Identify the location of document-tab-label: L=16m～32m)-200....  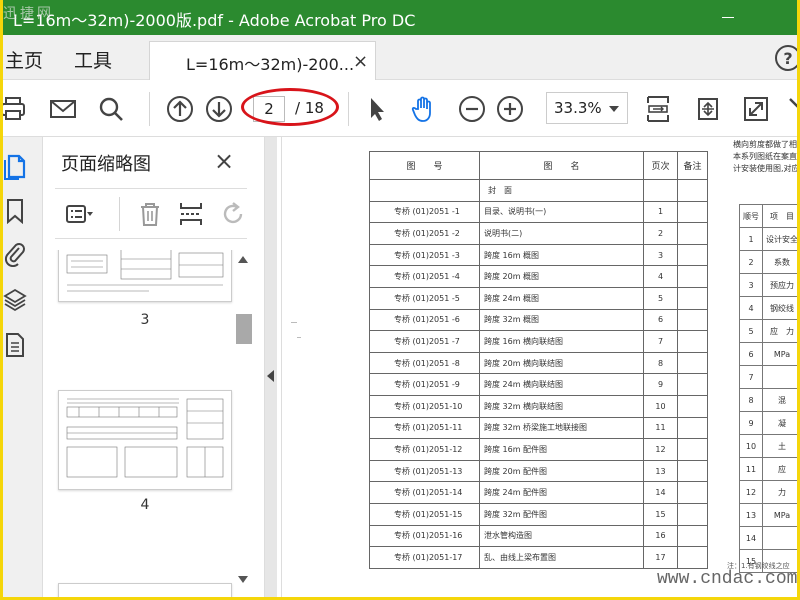
(270, 64).